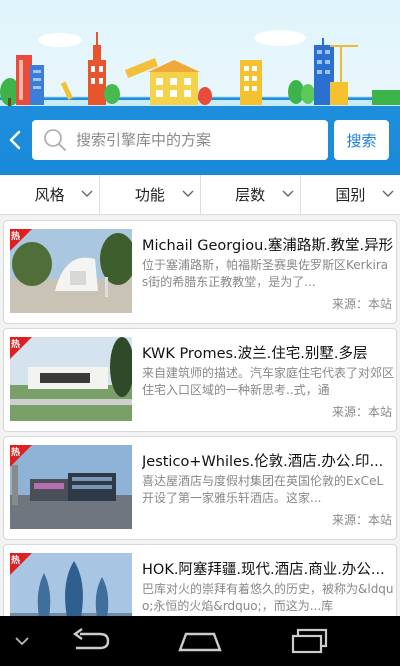 Image resolution: width=400 pixels, height=666 pixels. I want to click on home-icon, so click(200, 641).